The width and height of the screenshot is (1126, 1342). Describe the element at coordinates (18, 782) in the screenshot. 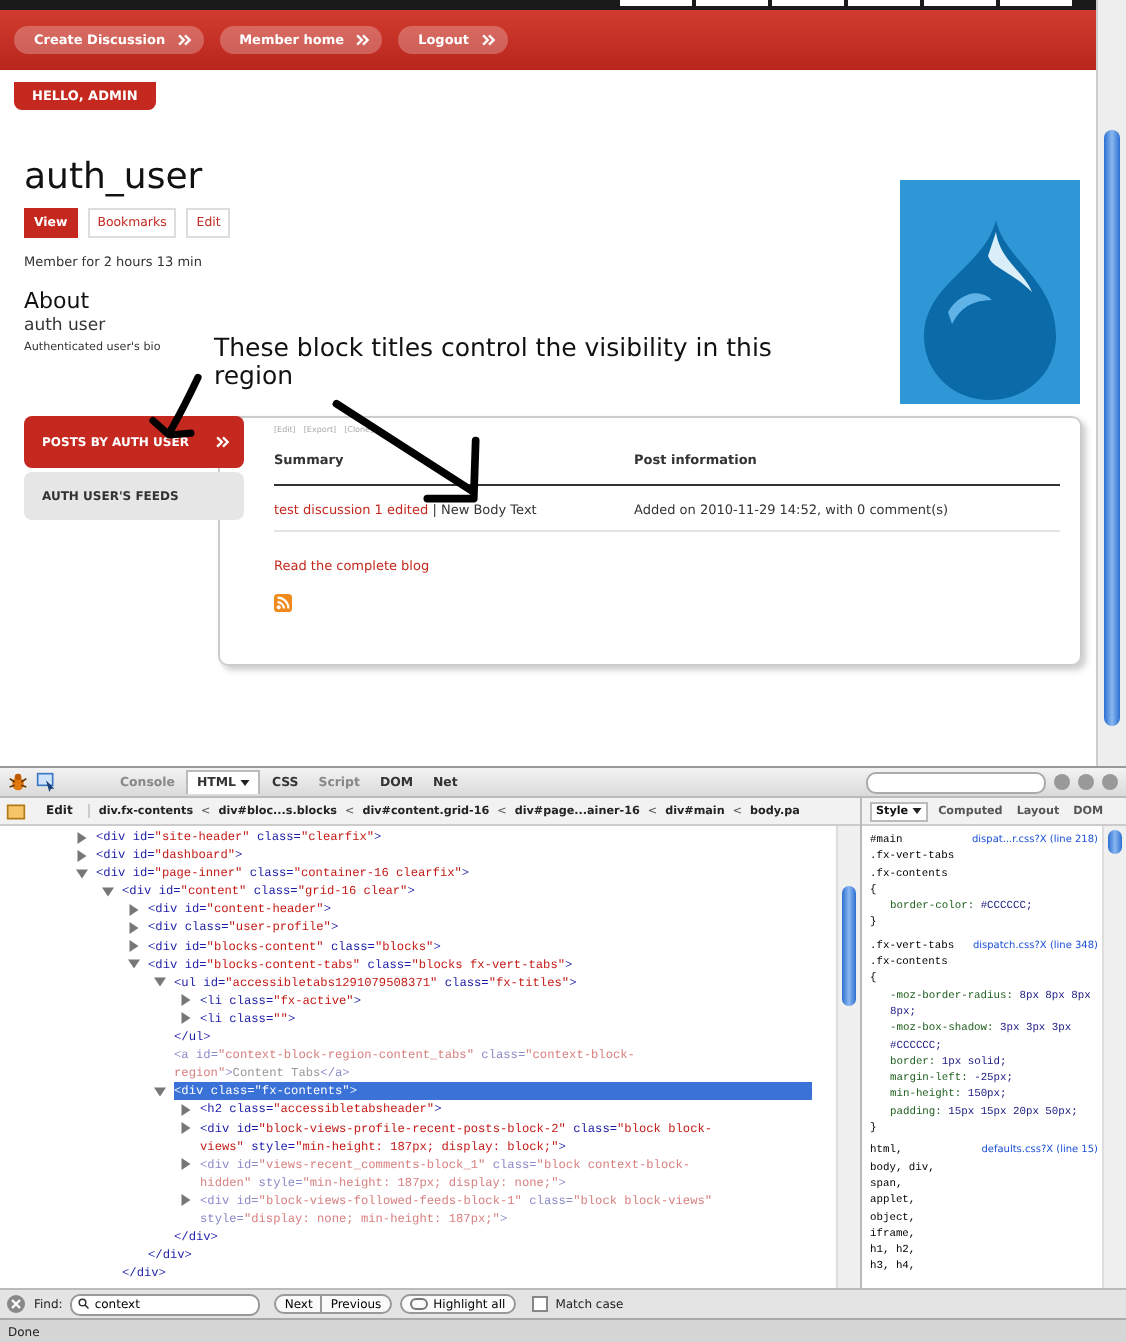

I see `bug-icon` at that location.